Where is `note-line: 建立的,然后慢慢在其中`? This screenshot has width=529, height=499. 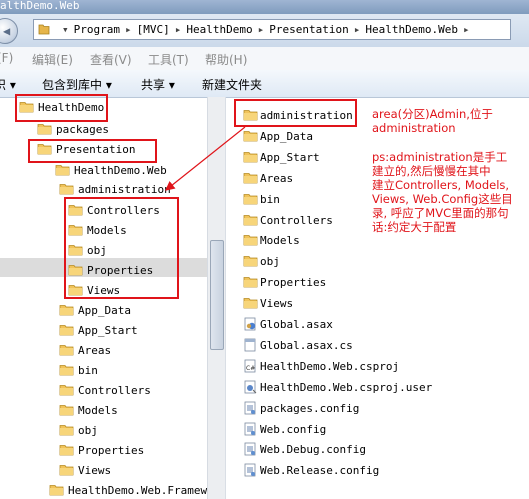
note-line: 建立的,然后慢慢在其中 is located at coordinates (431, 171).